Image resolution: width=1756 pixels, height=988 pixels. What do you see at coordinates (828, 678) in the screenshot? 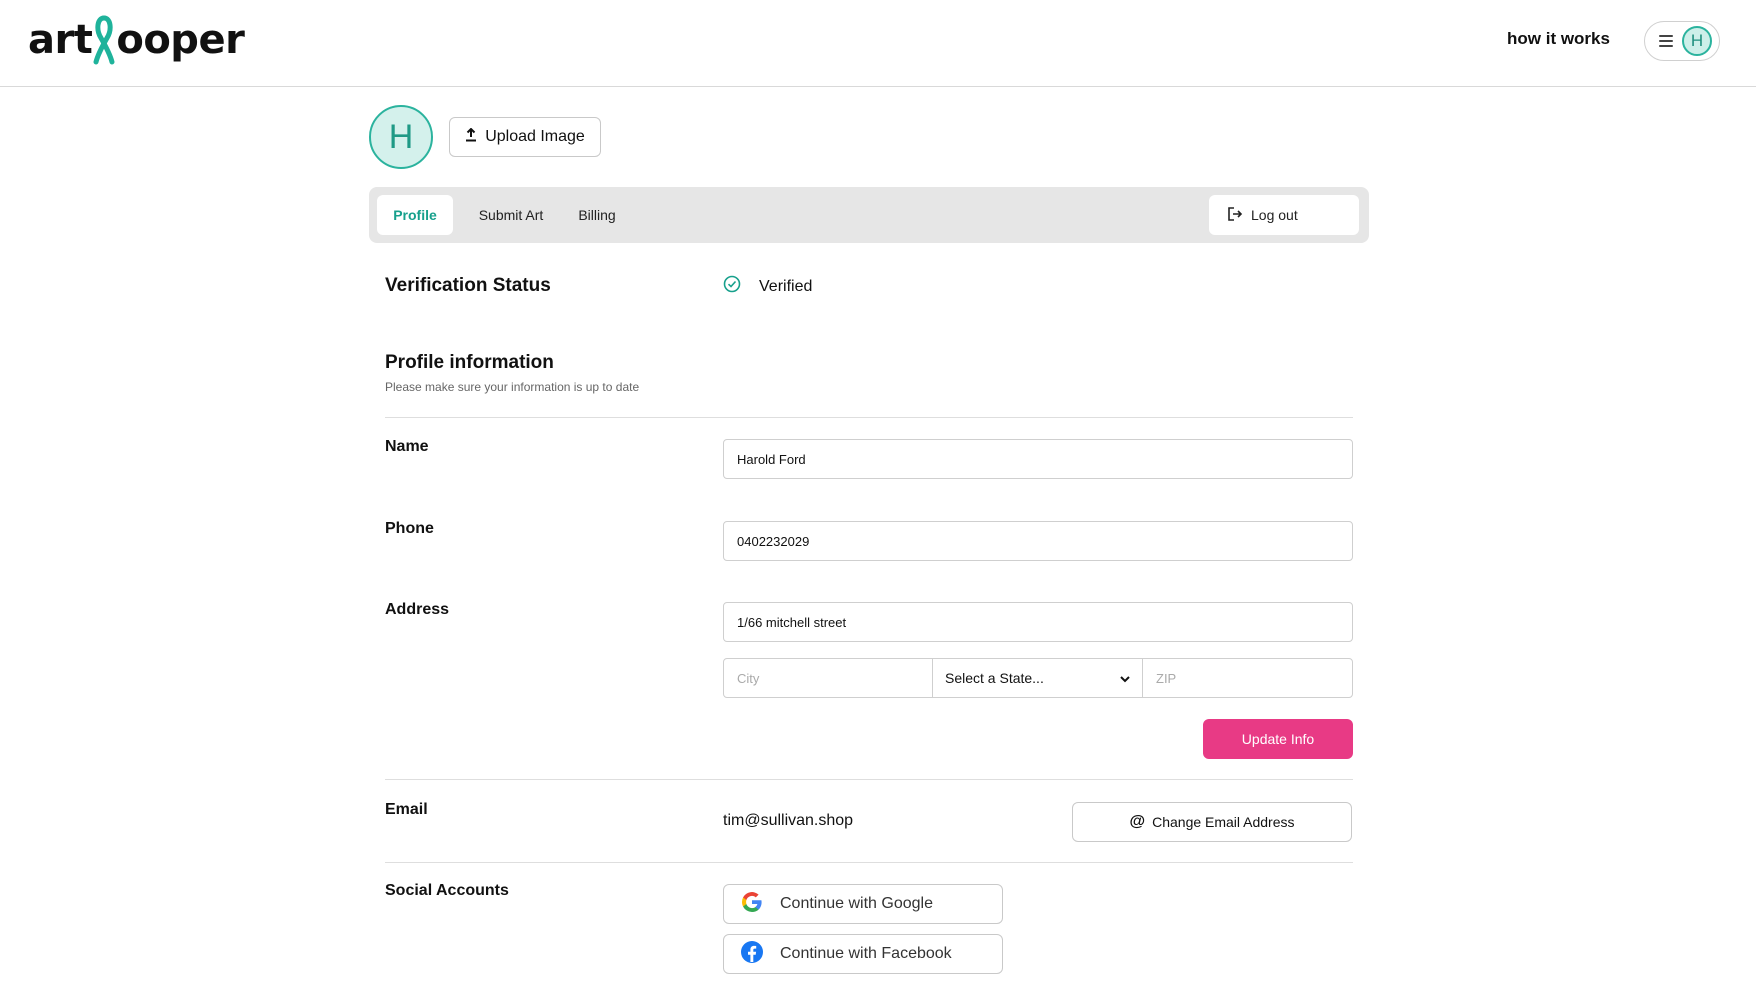
I see `city-input` at bounding box center [828, 678].